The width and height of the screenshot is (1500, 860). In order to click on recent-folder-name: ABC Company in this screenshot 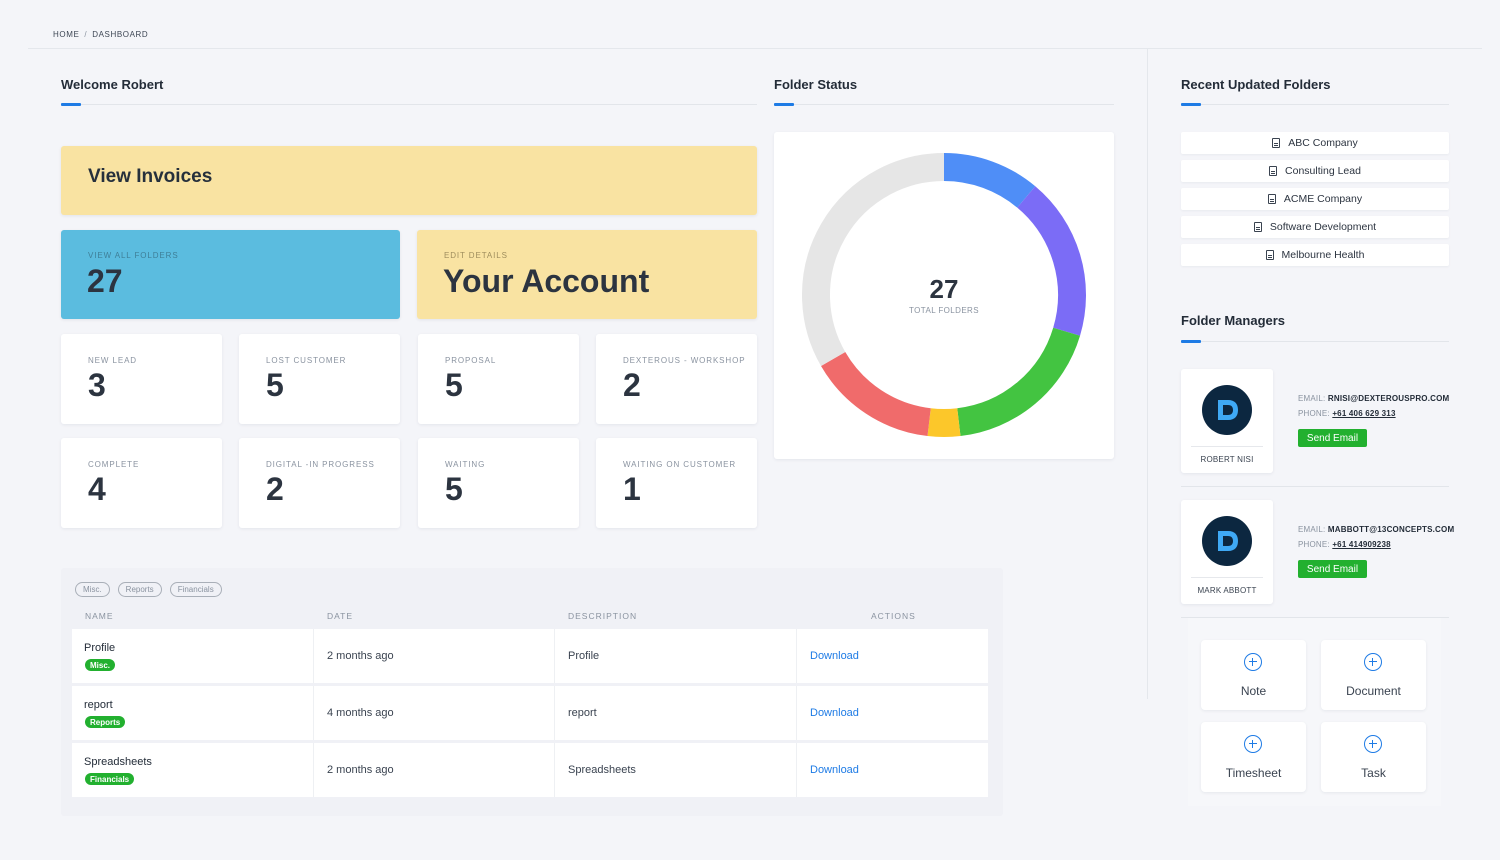, I will do `click(1323, 143)`.